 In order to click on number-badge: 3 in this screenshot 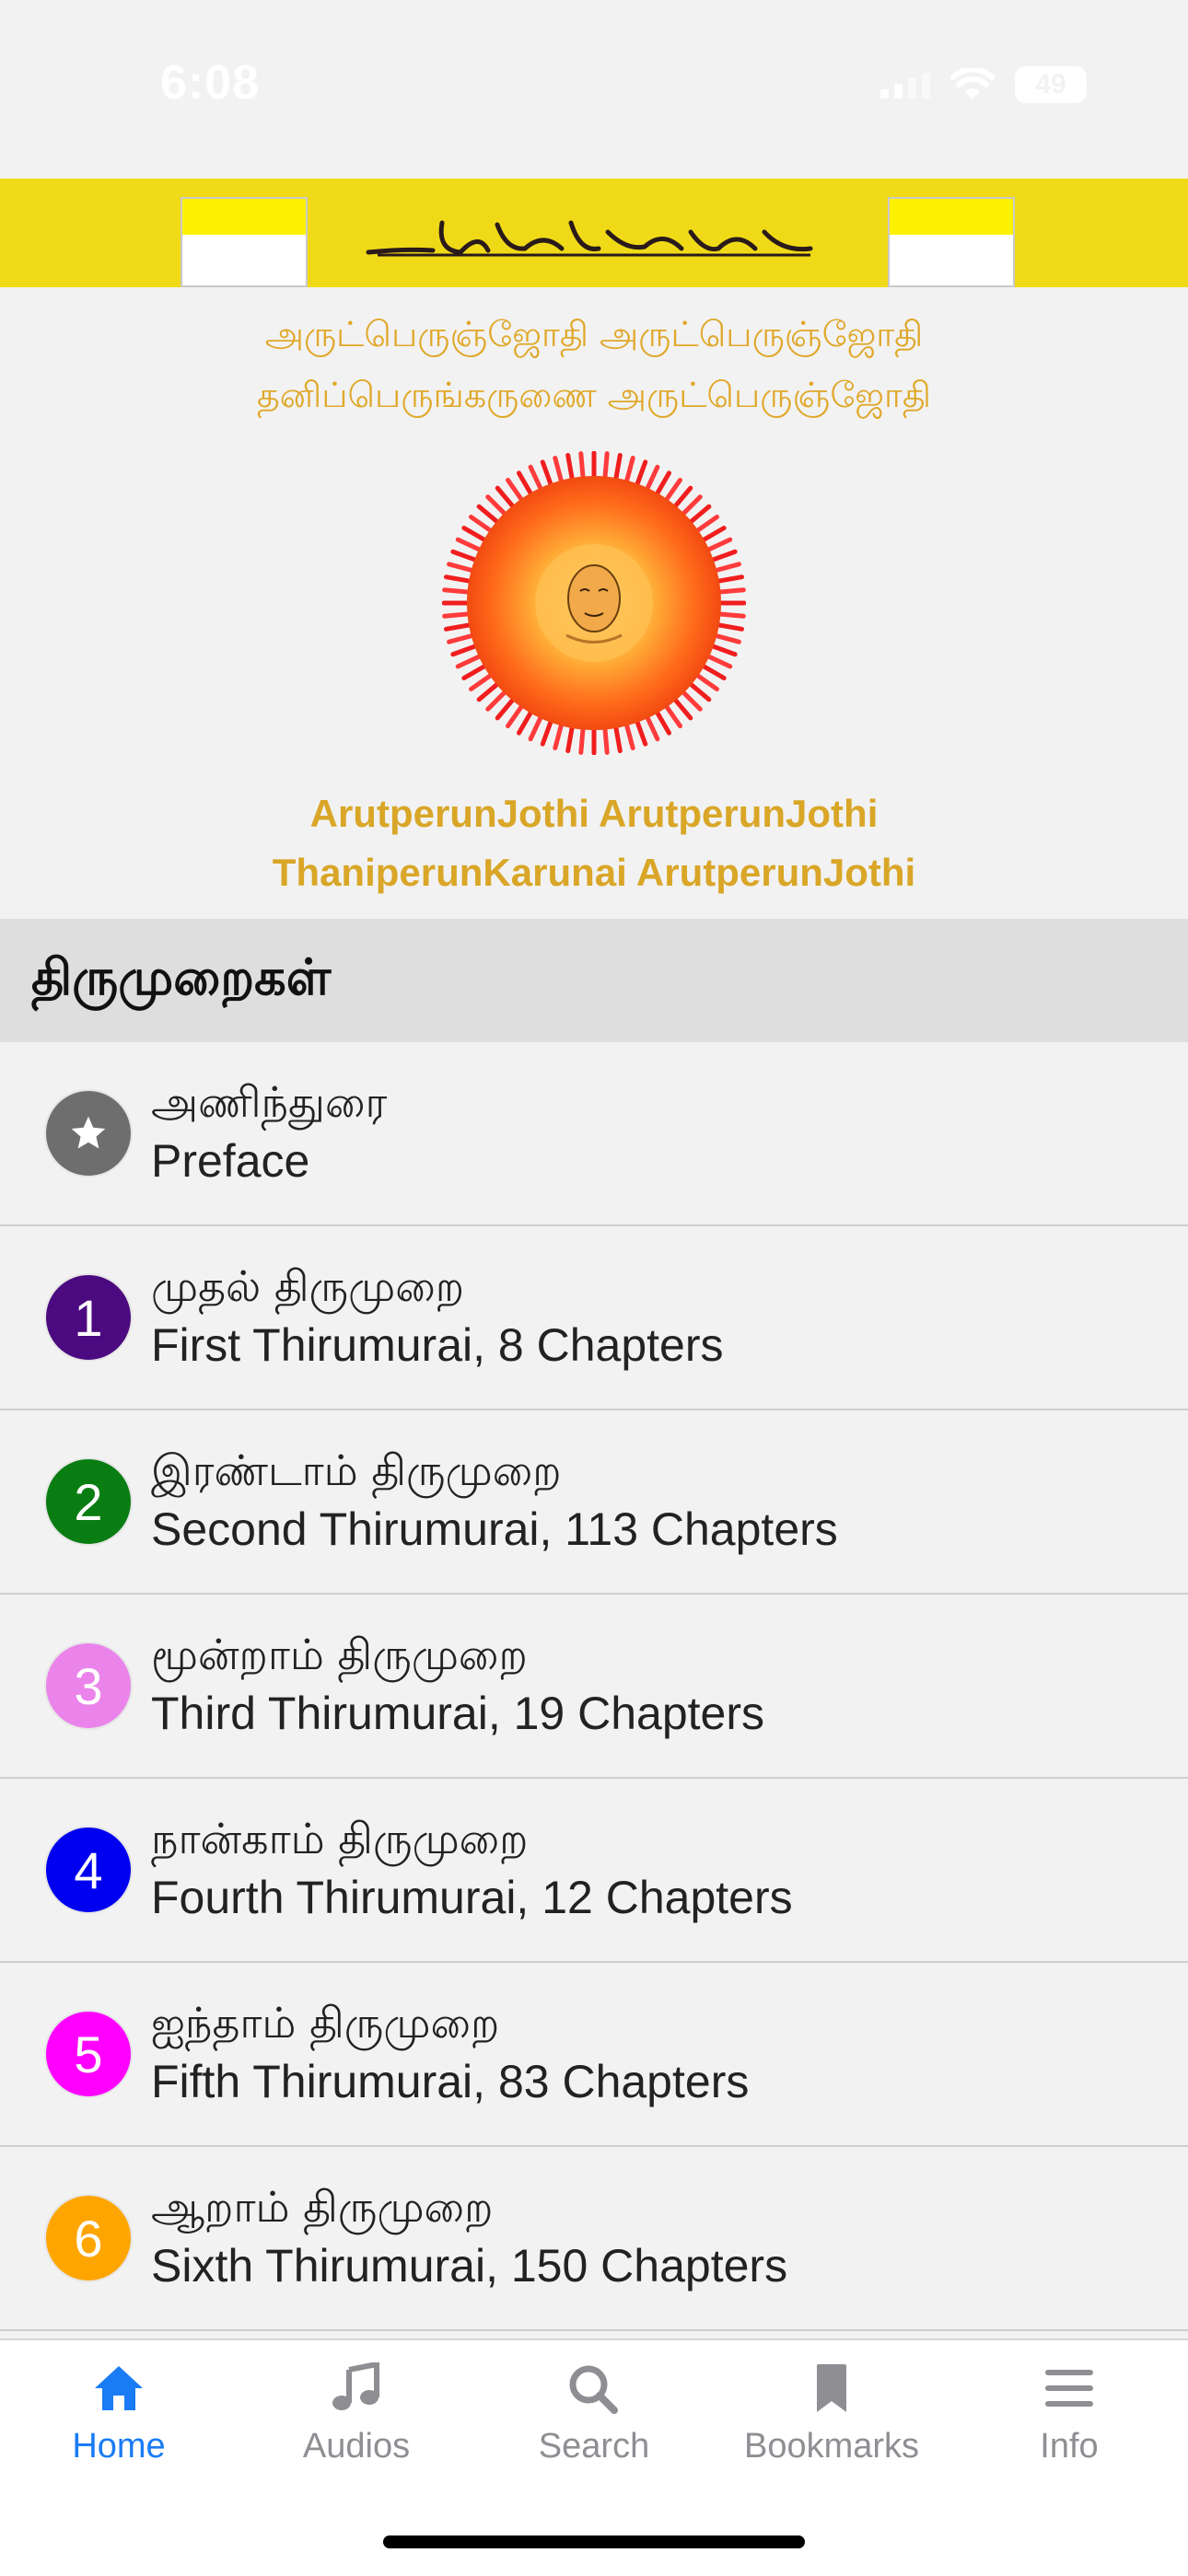, I will do `click(88, 1686)`.